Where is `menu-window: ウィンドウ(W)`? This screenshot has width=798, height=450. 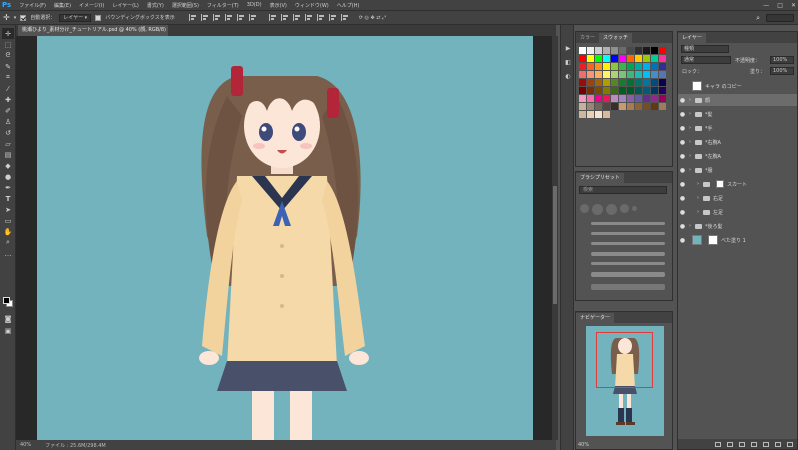 menu-window: ウィンドウ(W) is located at coordinates (312, 5).